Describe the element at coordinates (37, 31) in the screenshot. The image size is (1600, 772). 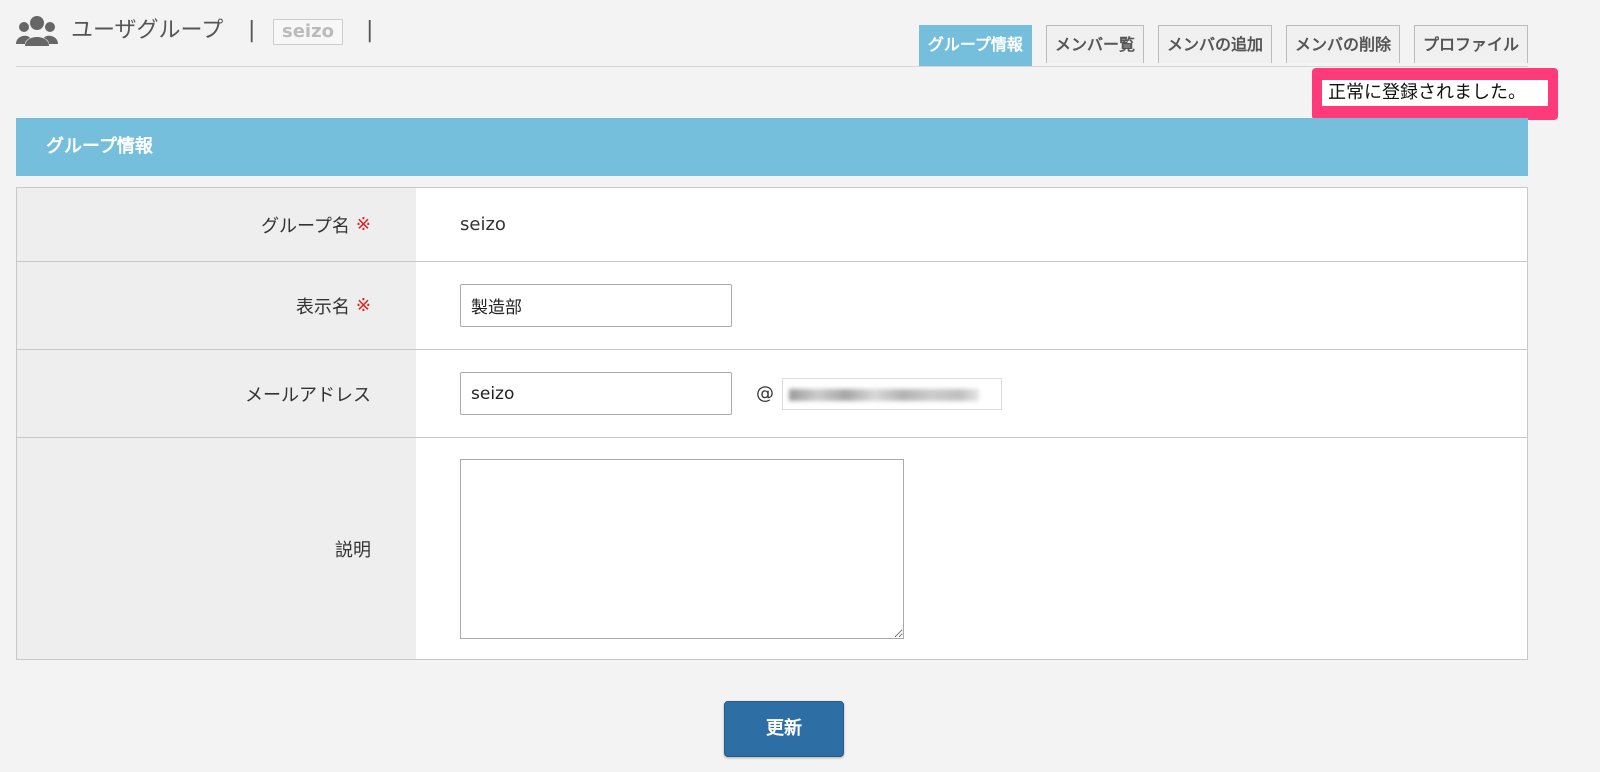
I see `users-icon` at that location.